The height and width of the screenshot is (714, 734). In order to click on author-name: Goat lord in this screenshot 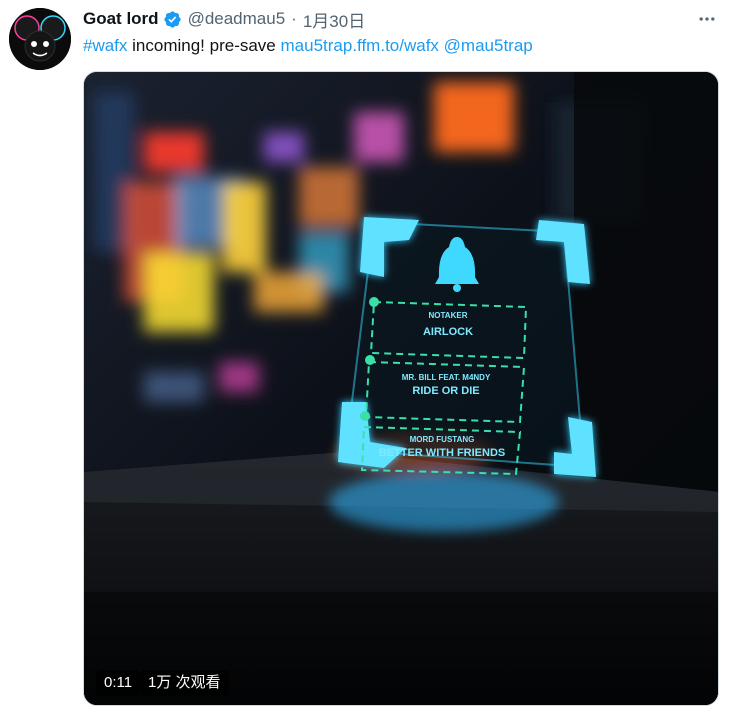, I will do `click(121, 19)`.